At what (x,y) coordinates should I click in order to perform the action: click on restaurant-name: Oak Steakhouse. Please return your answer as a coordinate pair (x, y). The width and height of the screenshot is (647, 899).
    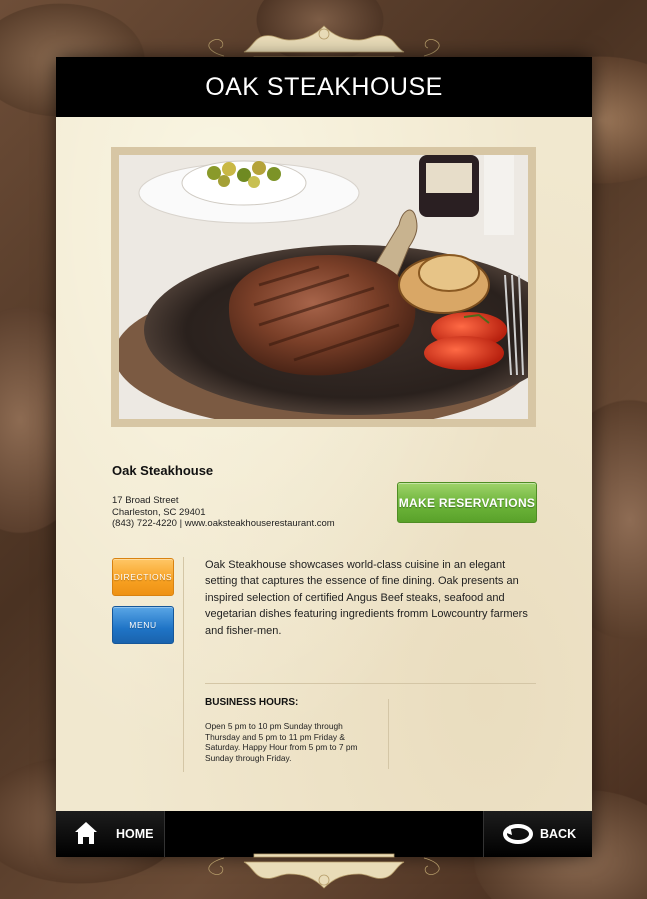
    Looking at the image, I should click on (163, 470).